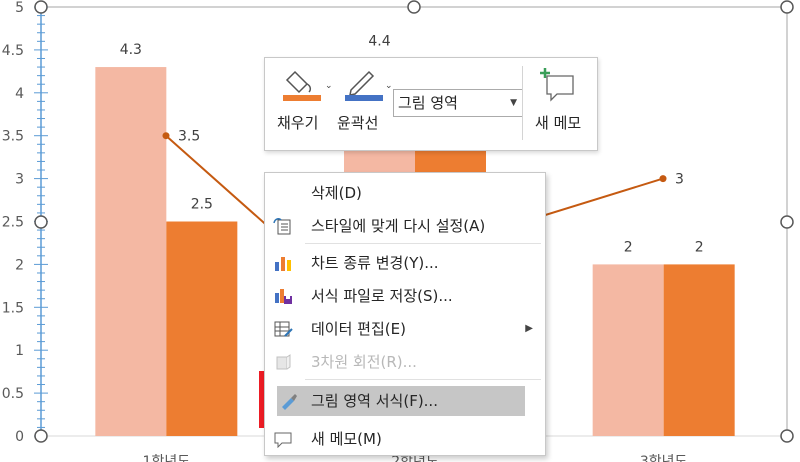 This screenshot has width=800, height=462. Describe the element at coordinates (13, 137) in the screenshot. I see `y-tick-label: 3.5` at that location.